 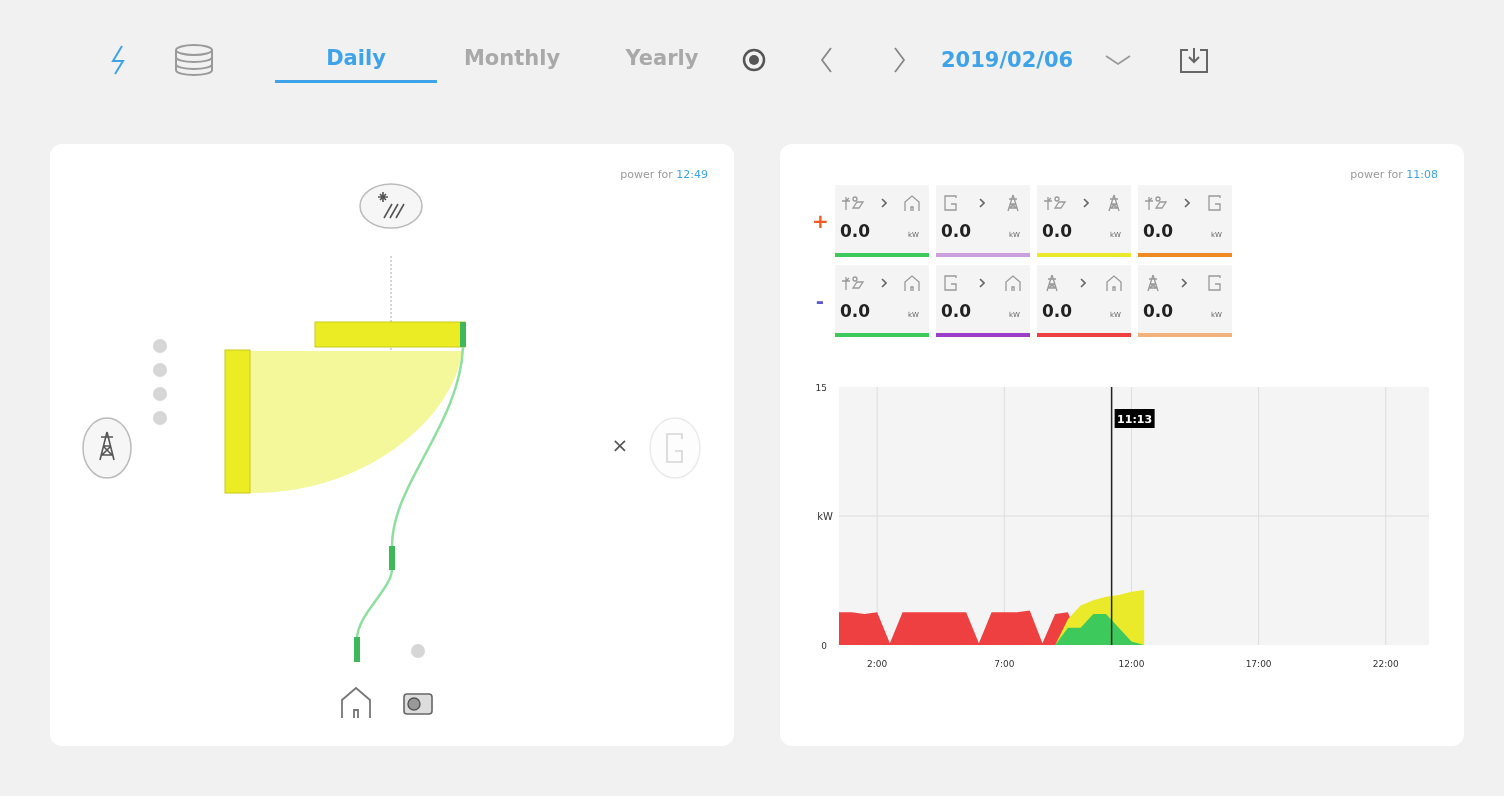 What do you see at coordinates (391, 206) in the screenshot?
I see `solar-node` at bounding box center [391, 206].